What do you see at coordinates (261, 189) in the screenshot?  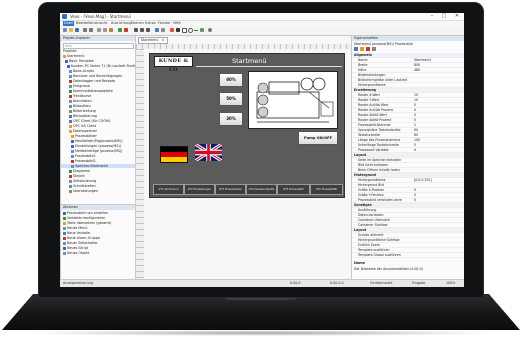 I see `nav-button-4: ZT4 Messwertgrafik` at bounding box center [261, 189].